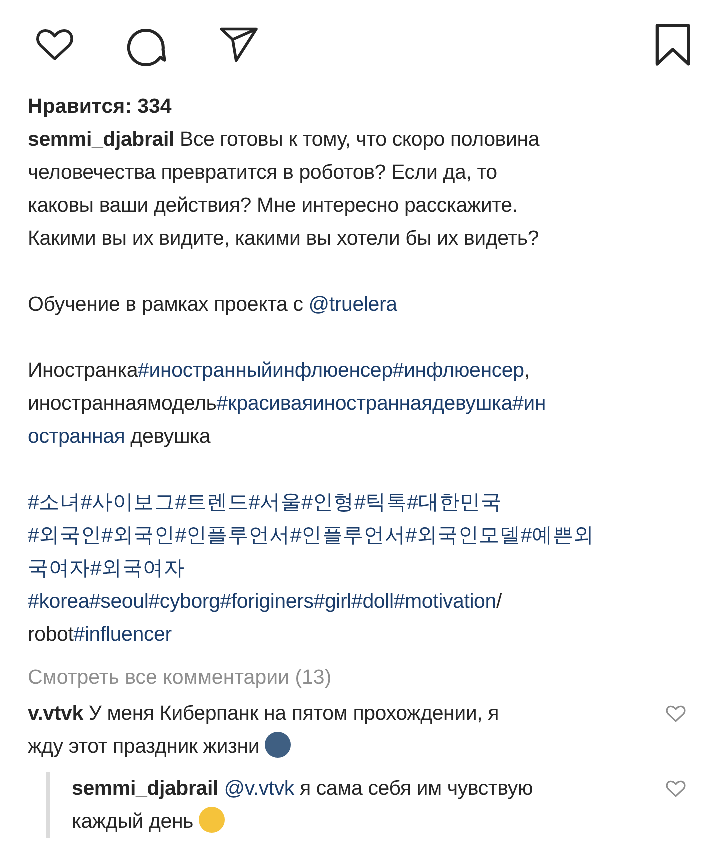 This screenshot has width=720, height=852. What do you see at coordinates (275, 502) in the screenshot?
I see `hashtag-link: #서울` at bounding box center [275, 502].